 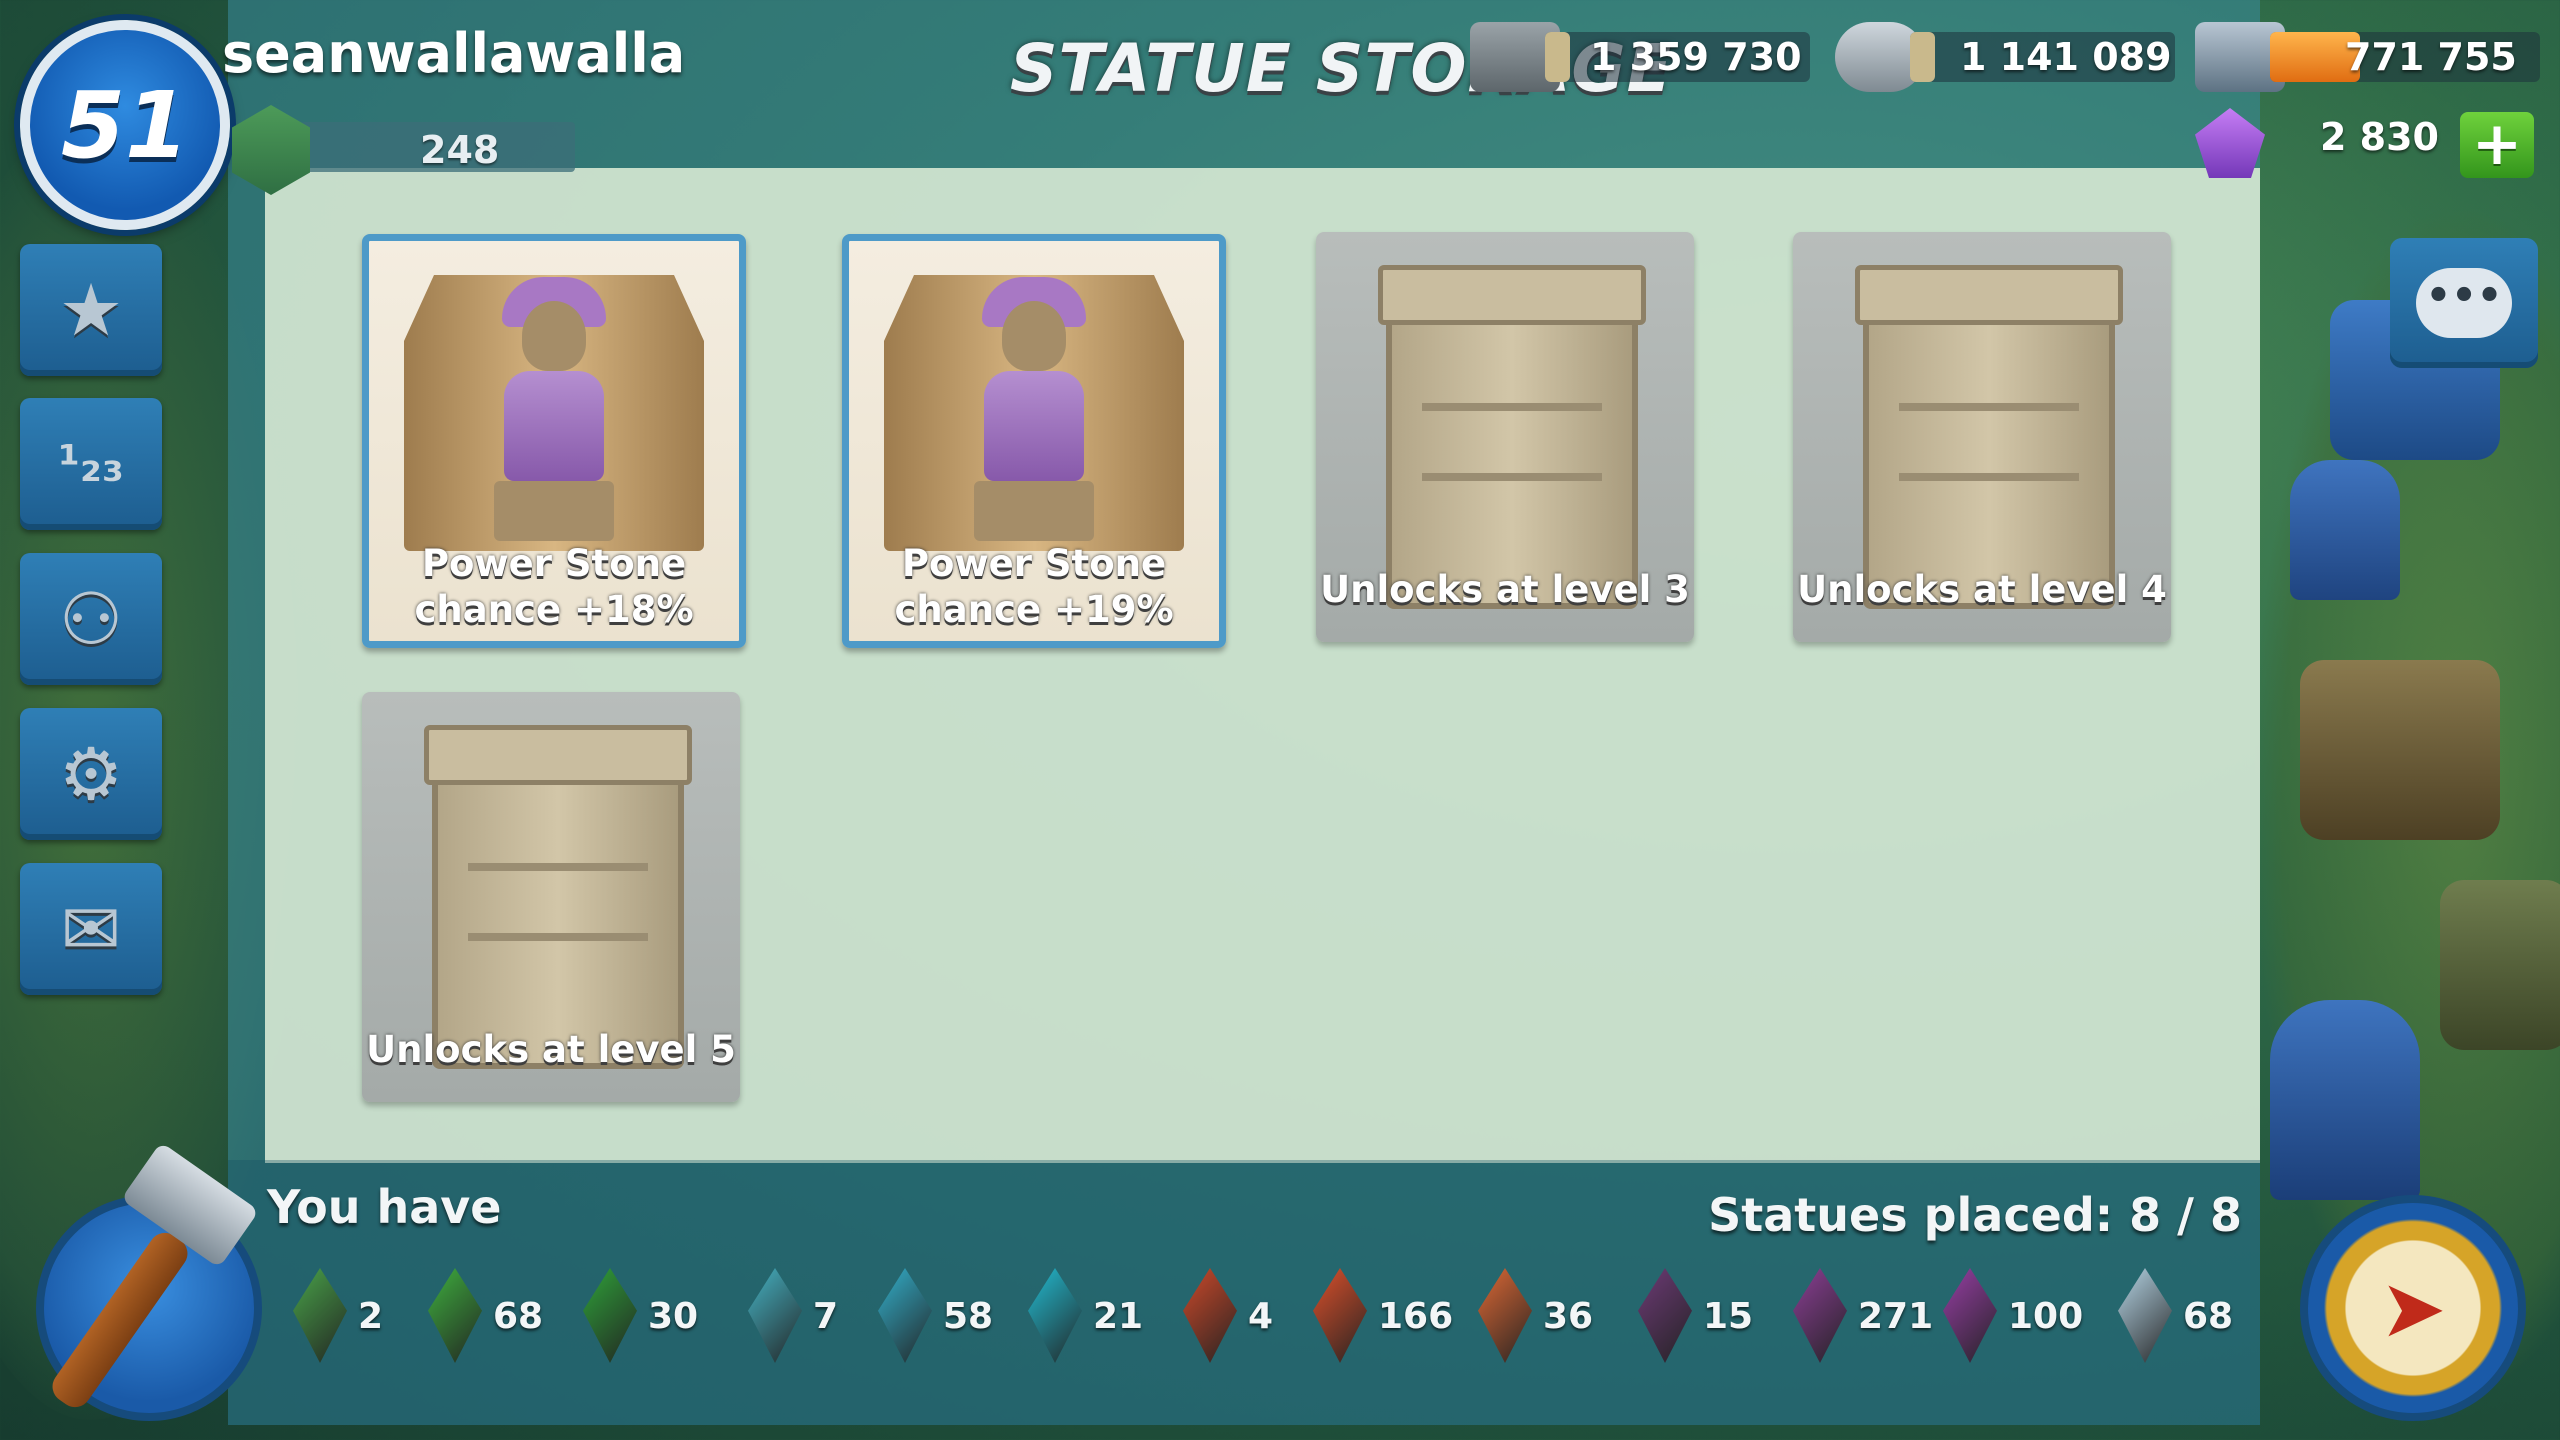 What do you see at coordinates (1982, 589) in the screenshot?
I see `slot-caption: Unlocks at level 4` at bounding box center [1982, 589].